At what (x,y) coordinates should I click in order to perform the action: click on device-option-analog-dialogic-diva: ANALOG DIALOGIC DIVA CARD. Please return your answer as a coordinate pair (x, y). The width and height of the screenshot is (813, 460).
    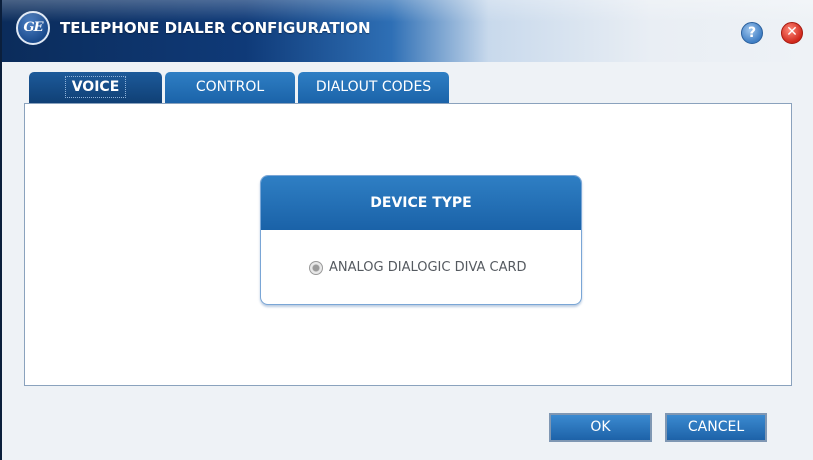
    Looking at the image, I should click on (418, 267).